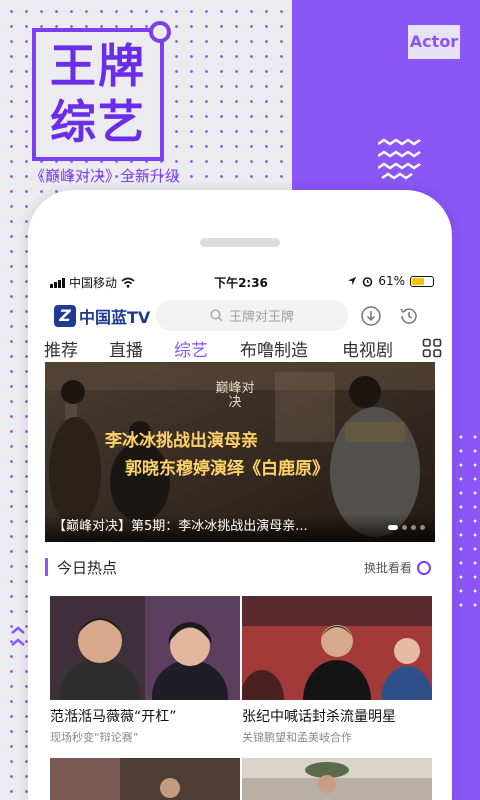 The width and height of the screenshot is (480, 800). Describe the element at coordinates (128, 282) in the screenshot. I see `wifi-icon` at that location.